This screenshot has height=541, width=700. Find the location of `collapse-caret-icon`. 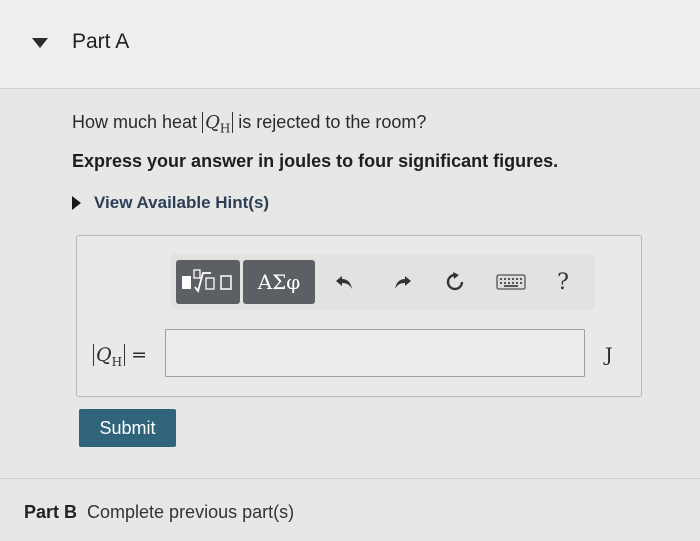

collapse-caret-icon is located at coordinates (40, 43).